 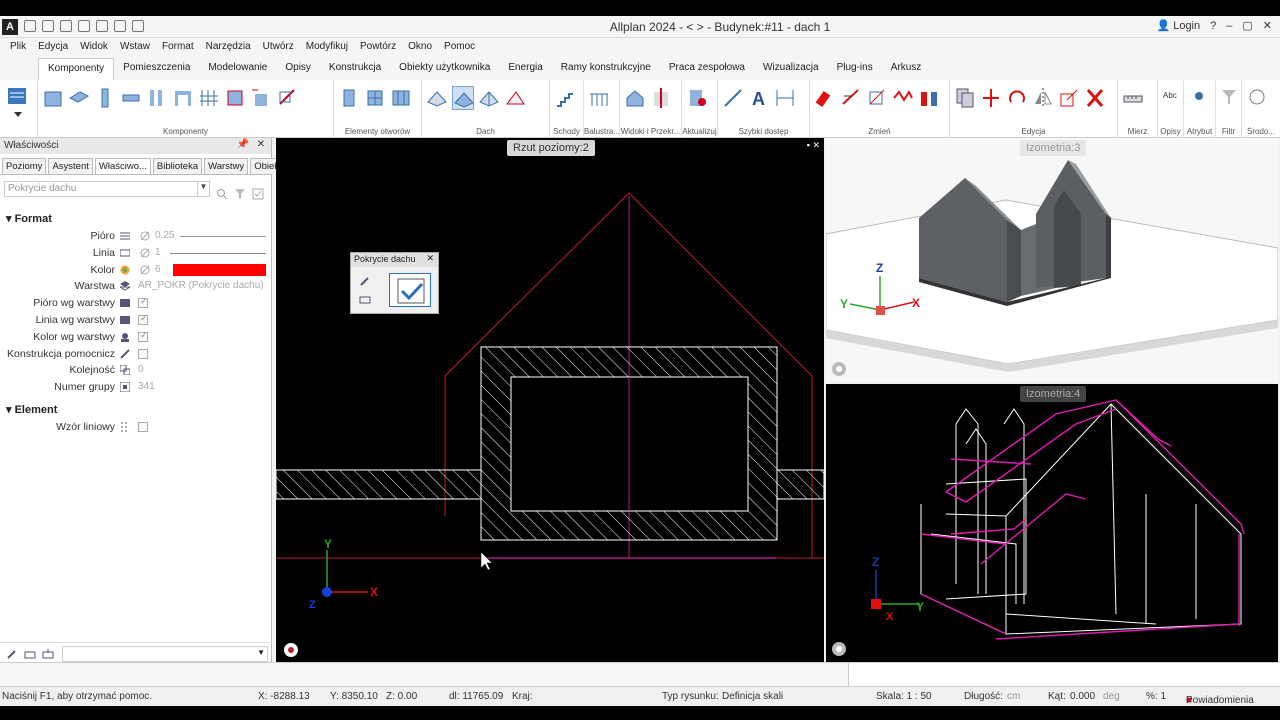 I want to click on measure-icon, so click(x=1133, y=98).